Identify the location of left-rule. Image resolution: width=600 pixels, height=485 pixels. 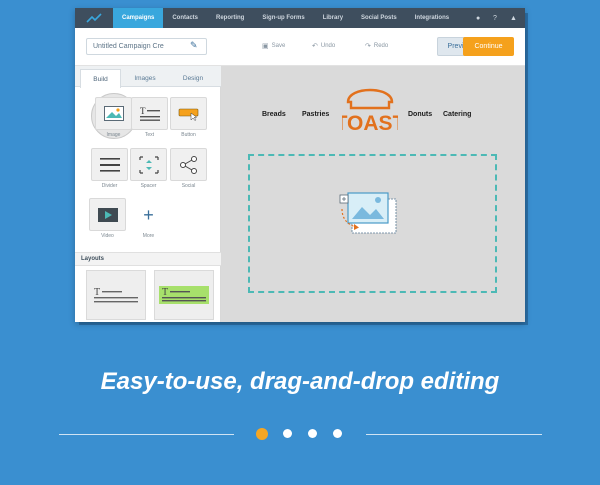
(146, 434).